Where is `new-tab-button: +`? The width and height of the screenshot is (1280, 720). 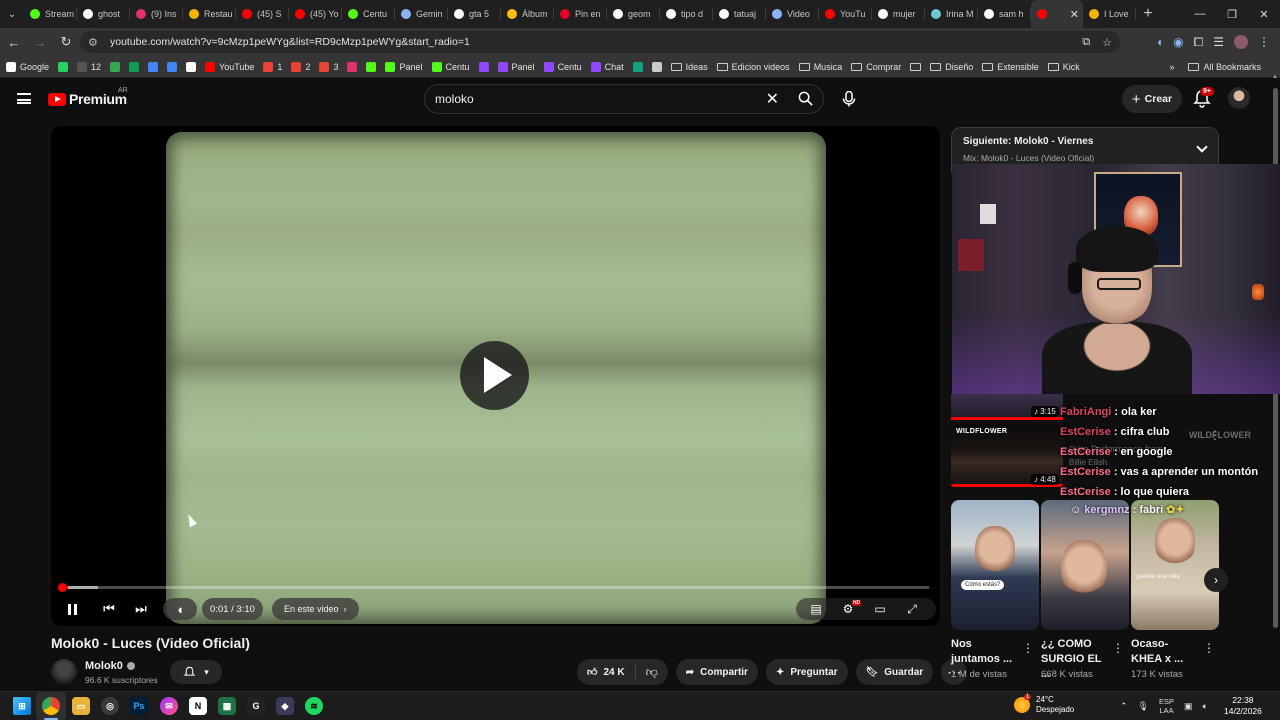 new-tab-button: + is located at coordinates (1148, 14).